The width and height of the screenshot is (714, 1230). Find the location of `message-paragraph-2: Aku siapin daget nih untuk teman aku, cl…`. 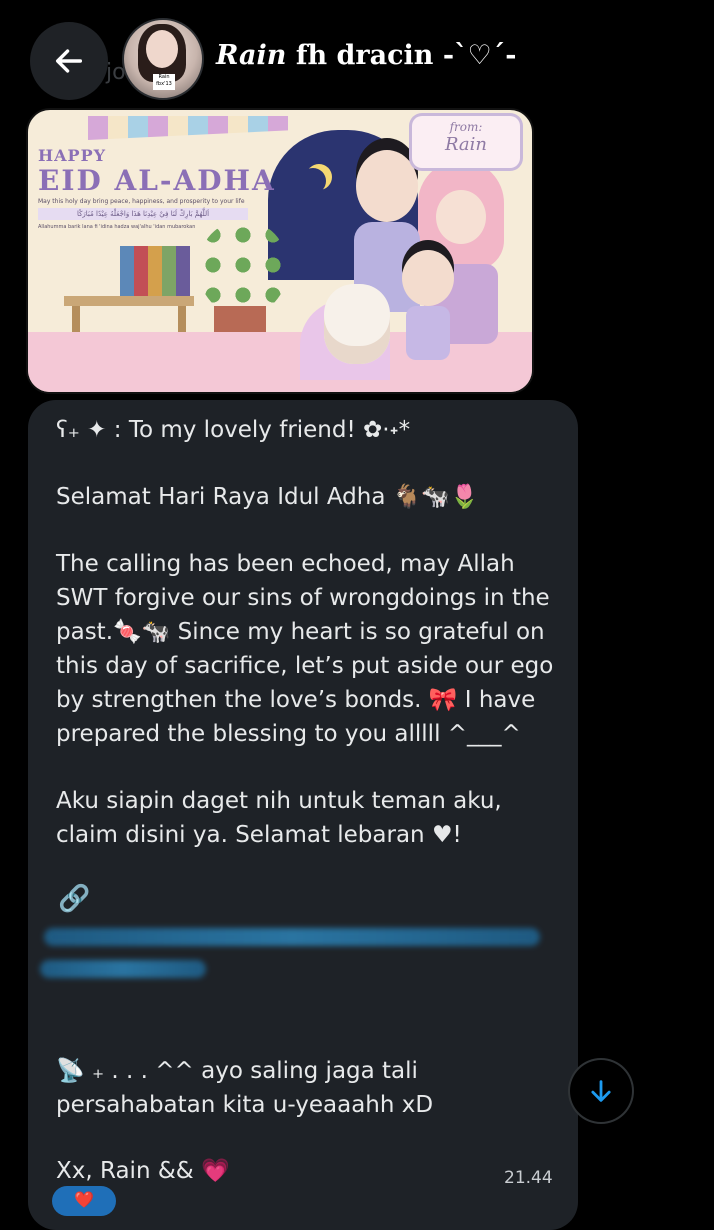

message-paragraph-2: Aku siapin daget nih untuk teman aku, cl… is located at coordinates (279, 818).